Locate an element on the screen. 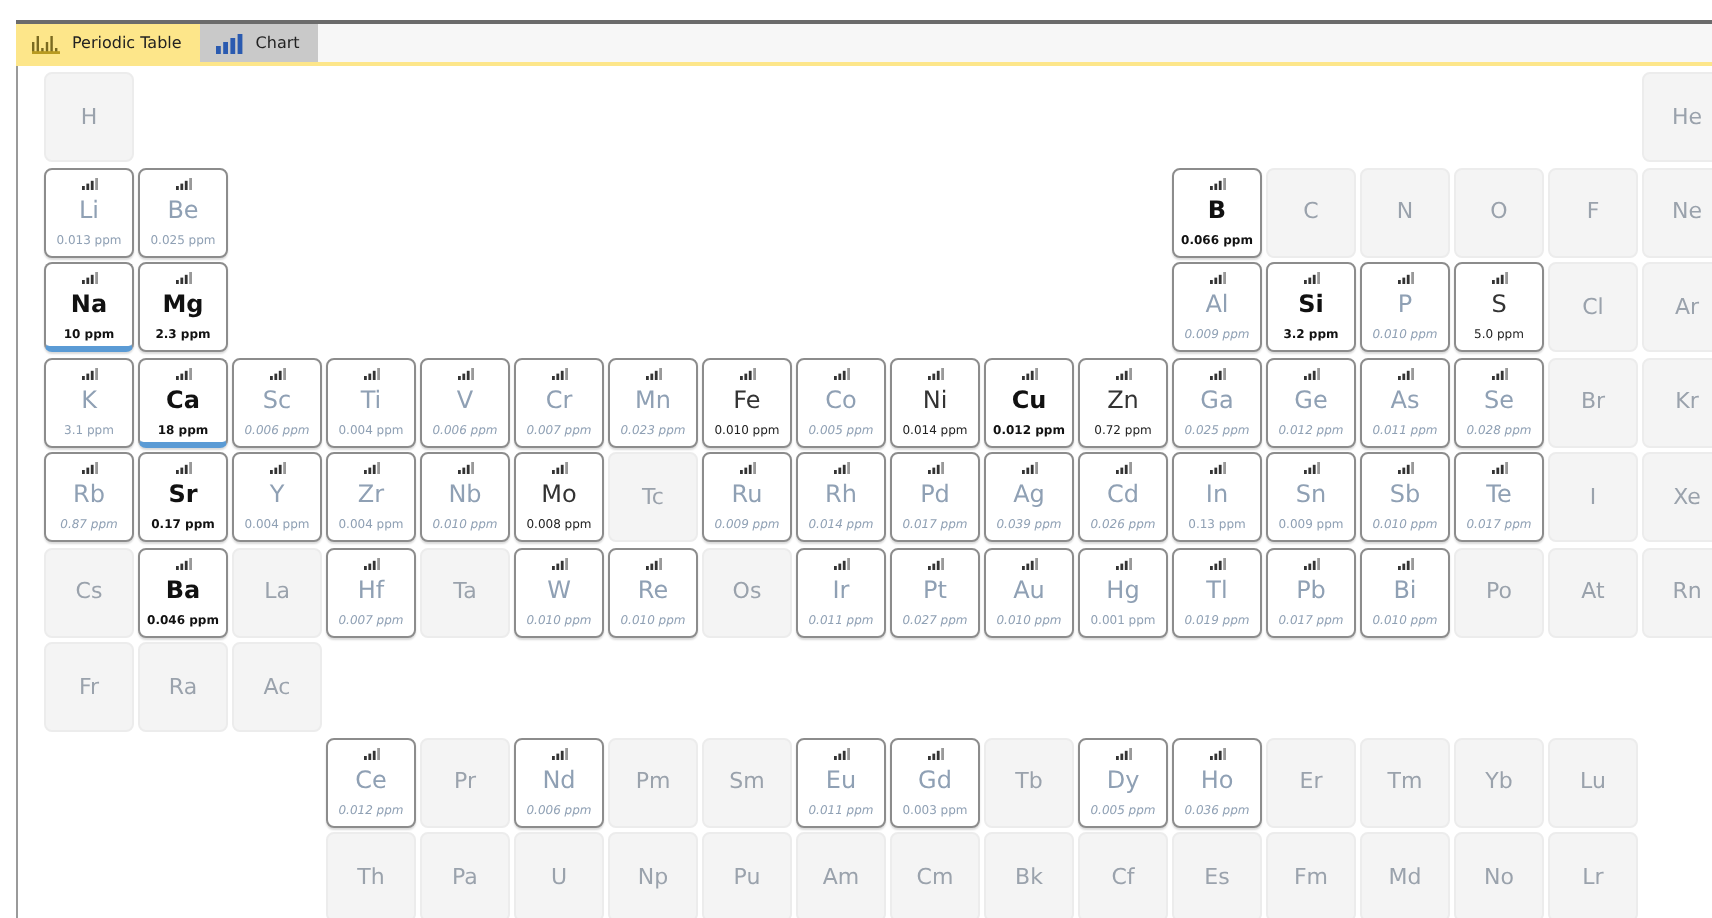 The height and width of the screenshot is (918, 1712). element-tile: Pa is located at coordinates (465, 875).